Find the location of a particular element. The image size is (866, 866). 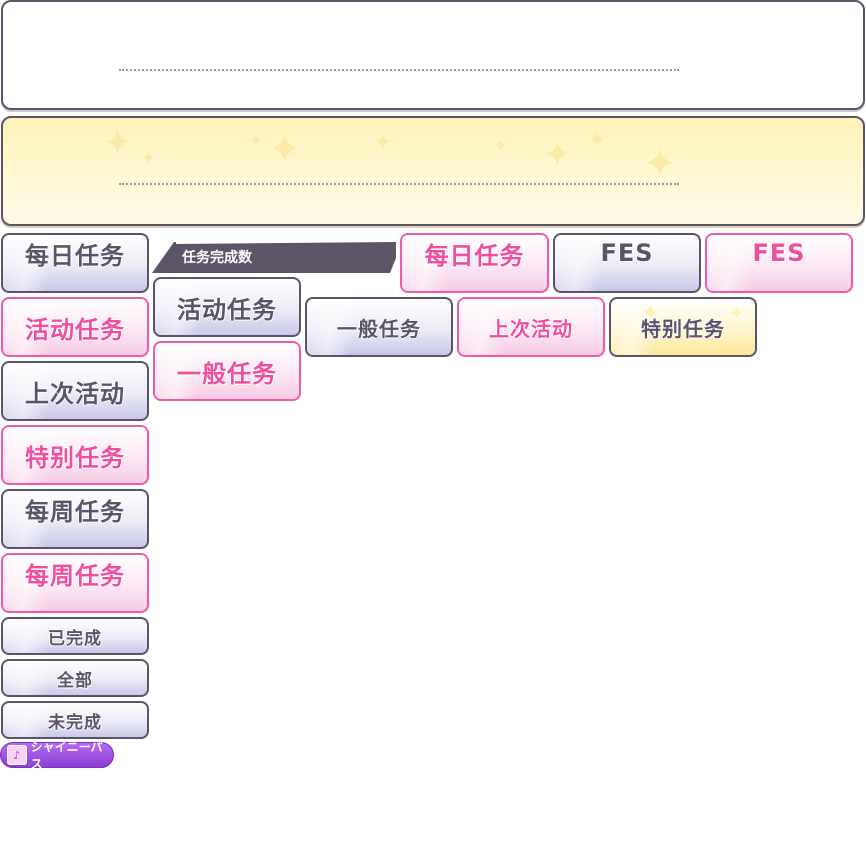

highlight-message-panel: ✦ ✦ ✦ ✦ ✦ ✦ ✦ ✦ ✦ is located at coordinates (433, 171).